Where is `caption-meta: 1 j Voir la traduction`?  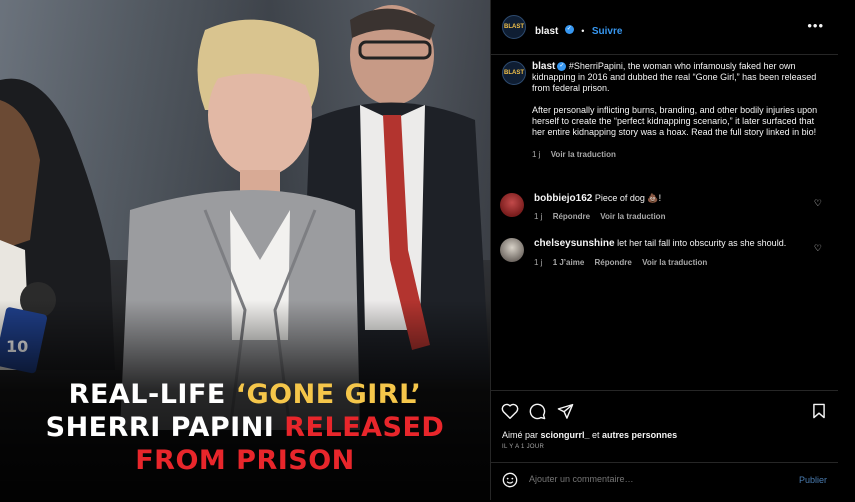
caption-meta: 1 j Voir la traduction is located at coordinates (678, 154).